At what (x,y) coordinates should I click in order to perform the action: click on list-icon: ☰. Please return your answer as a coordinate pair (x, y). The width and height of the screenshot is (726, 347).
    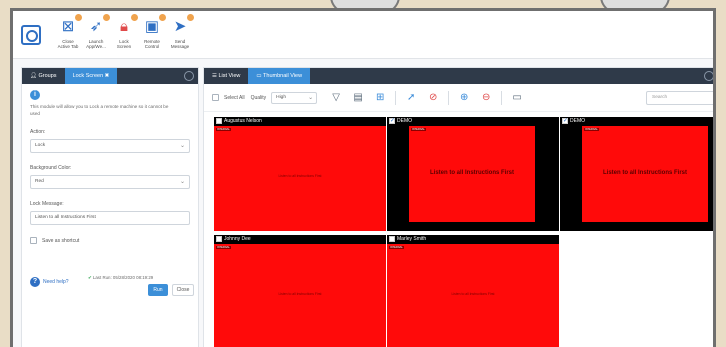
    Looking at the image, I should click on (214, 76).